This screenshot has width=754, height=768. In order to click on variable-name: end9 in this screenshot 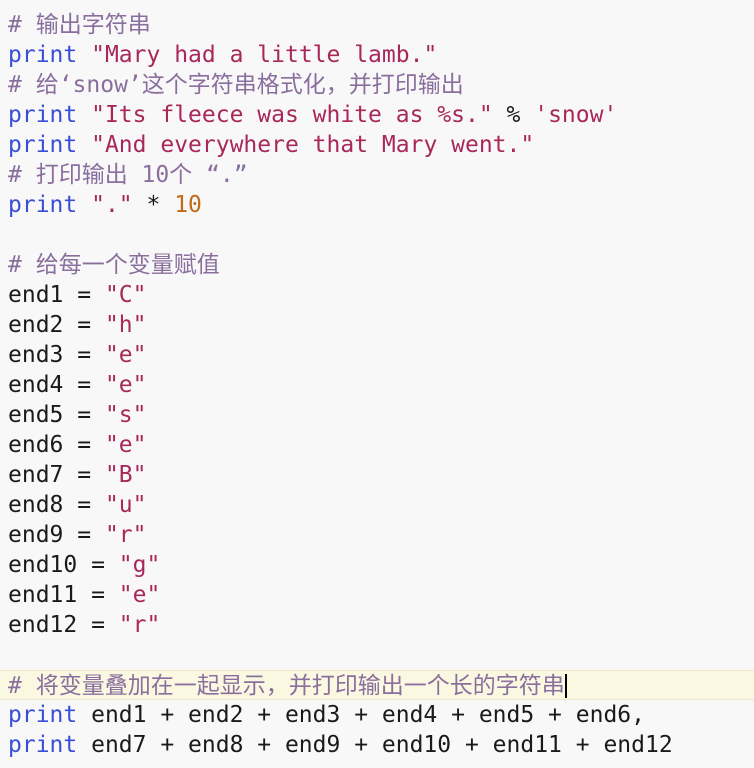, I will do `click(36, 535)`.